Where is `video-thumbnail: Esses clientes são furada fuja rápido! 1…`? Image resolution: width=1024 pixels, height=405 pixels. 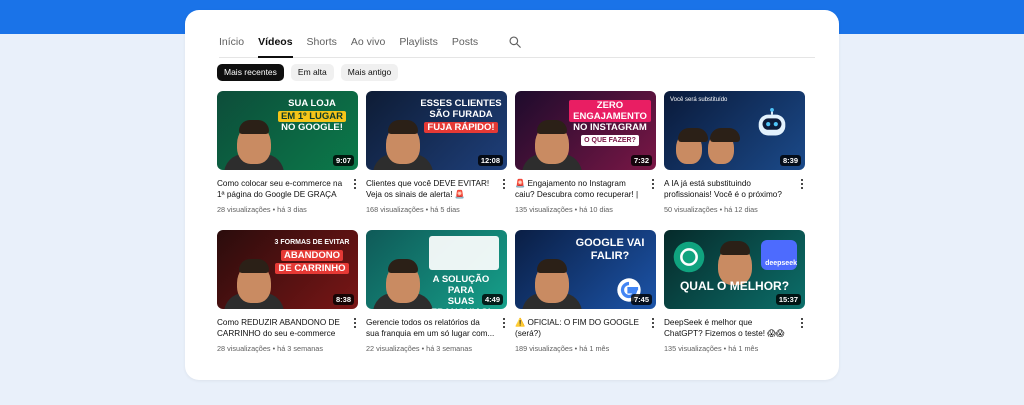
video-thumbnail: Esses clientes são furada fuja rápido! 1… is located at coordinates (436, 130).